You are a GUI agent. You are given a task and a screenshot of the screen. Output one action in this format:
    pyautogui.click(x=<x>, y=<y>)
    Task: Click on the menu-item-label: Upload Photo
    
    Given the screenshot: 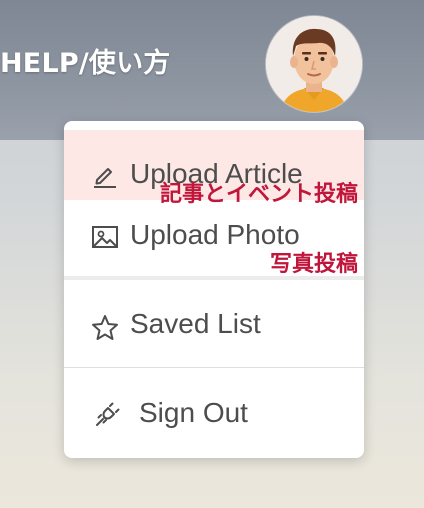 What is the action you would take?
    pyautogui.click(x=215, y=234)
    